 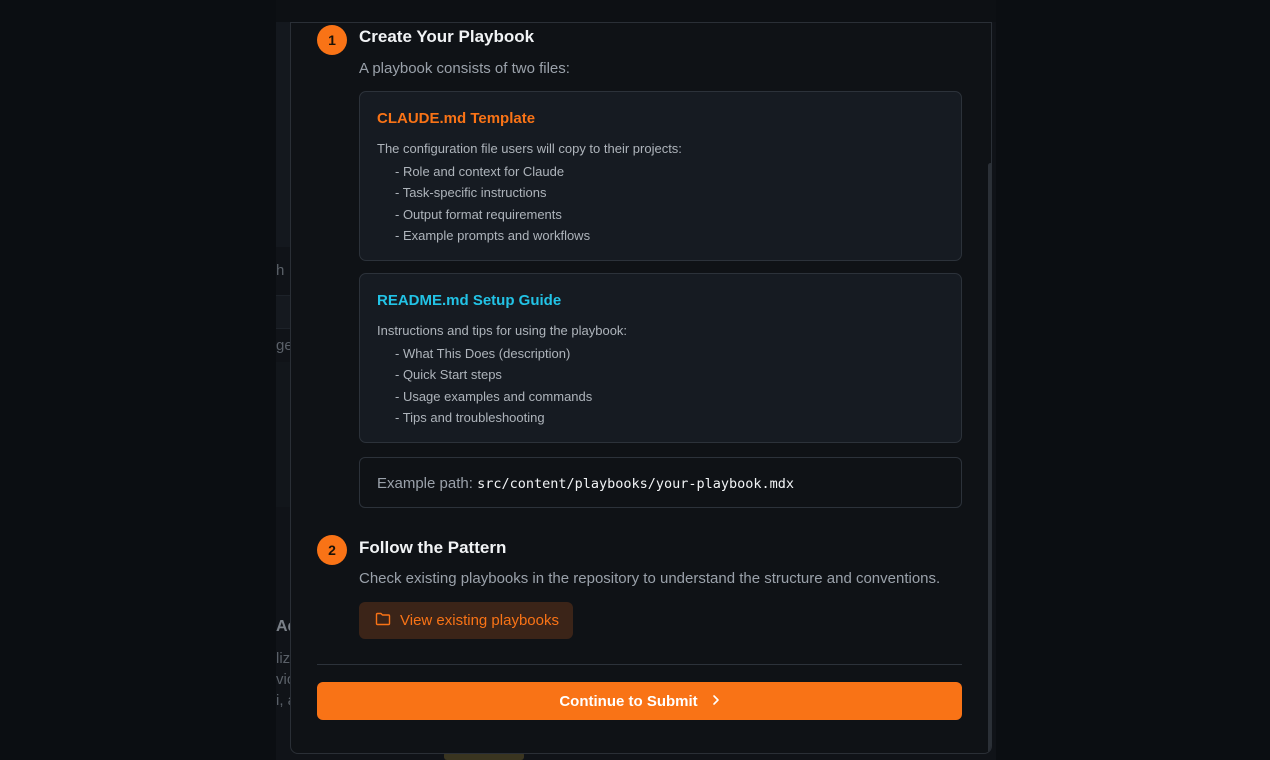 What do you see at coordinates (448, 375) in the screenshot?
I see `list-item: - Quick Start steps` at bounding box center [448, 375].